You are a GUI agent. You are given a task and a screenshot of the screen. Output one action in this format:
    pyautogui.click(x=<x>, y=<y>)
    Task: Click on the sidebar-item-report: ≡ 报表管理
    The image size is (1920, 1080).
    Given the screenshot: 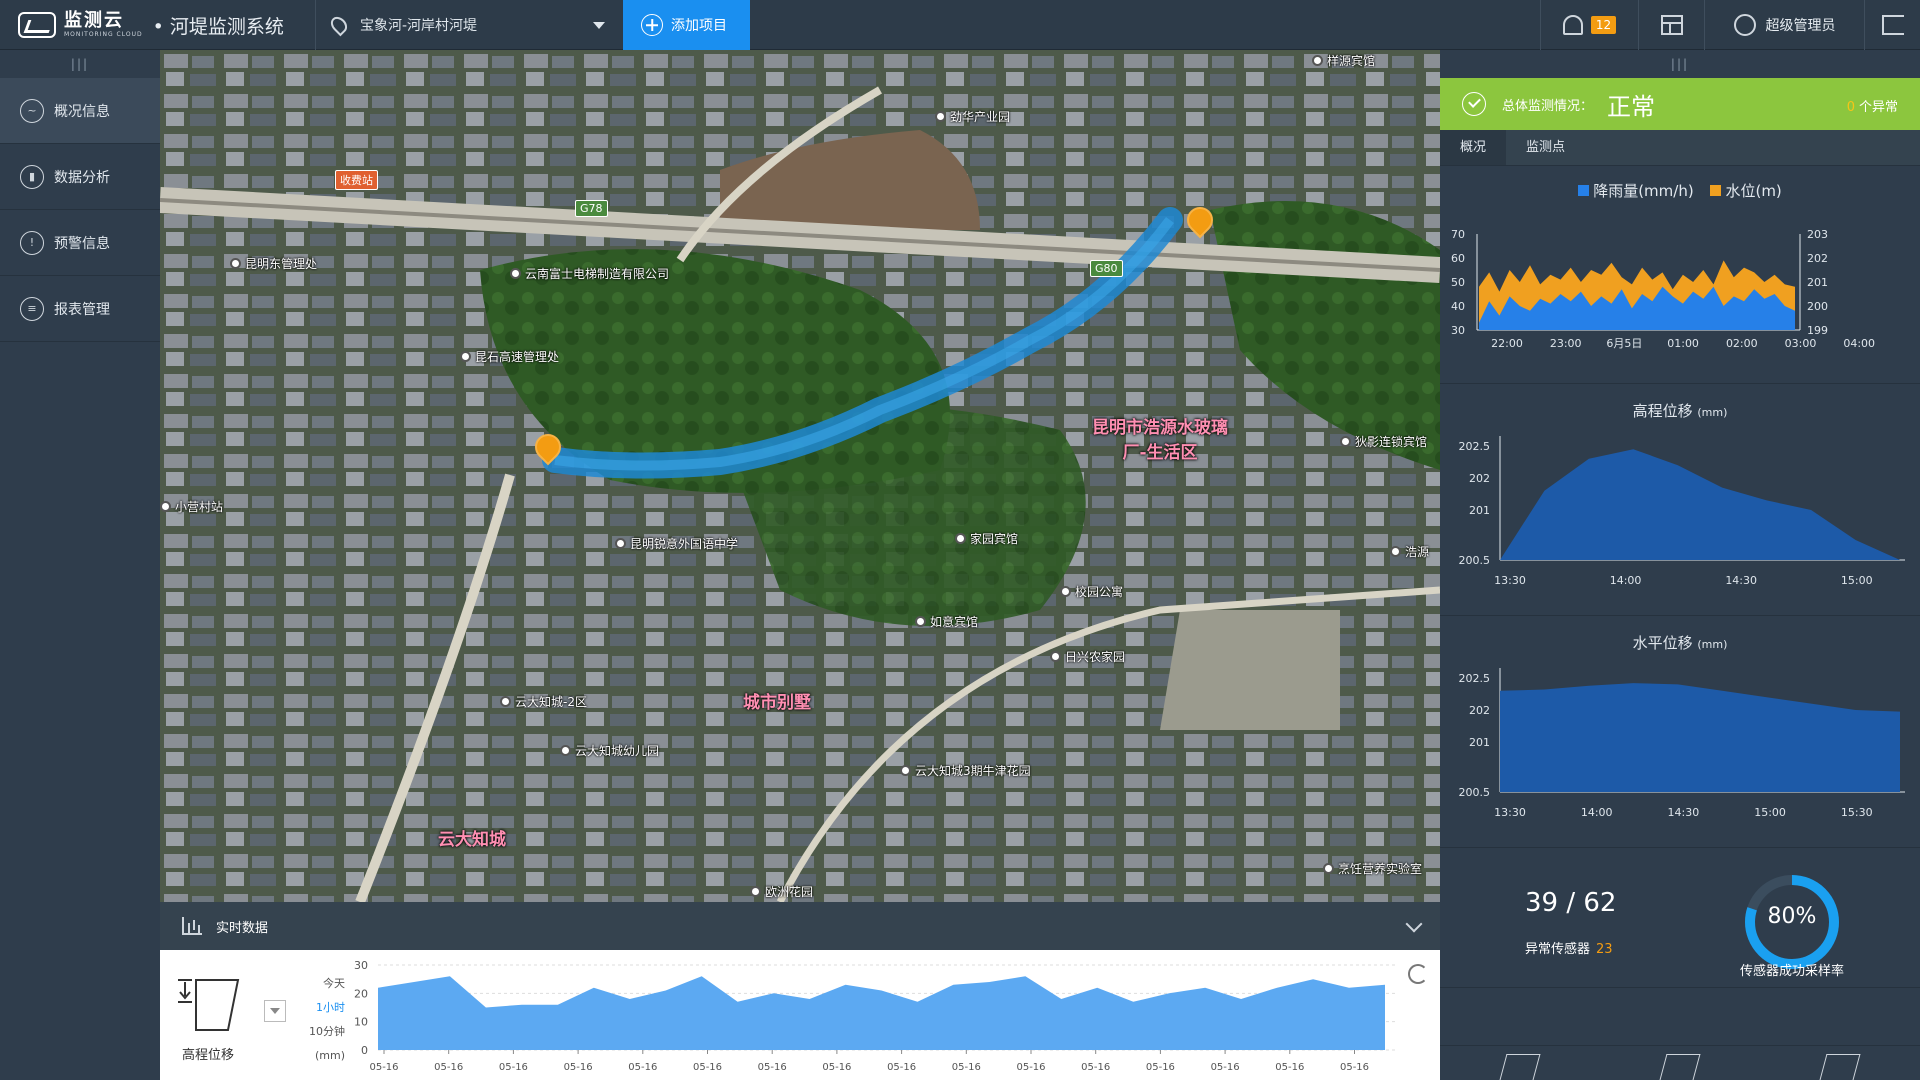 What is the action you would take?
    pyautogui.click(x=80, y=309)
    